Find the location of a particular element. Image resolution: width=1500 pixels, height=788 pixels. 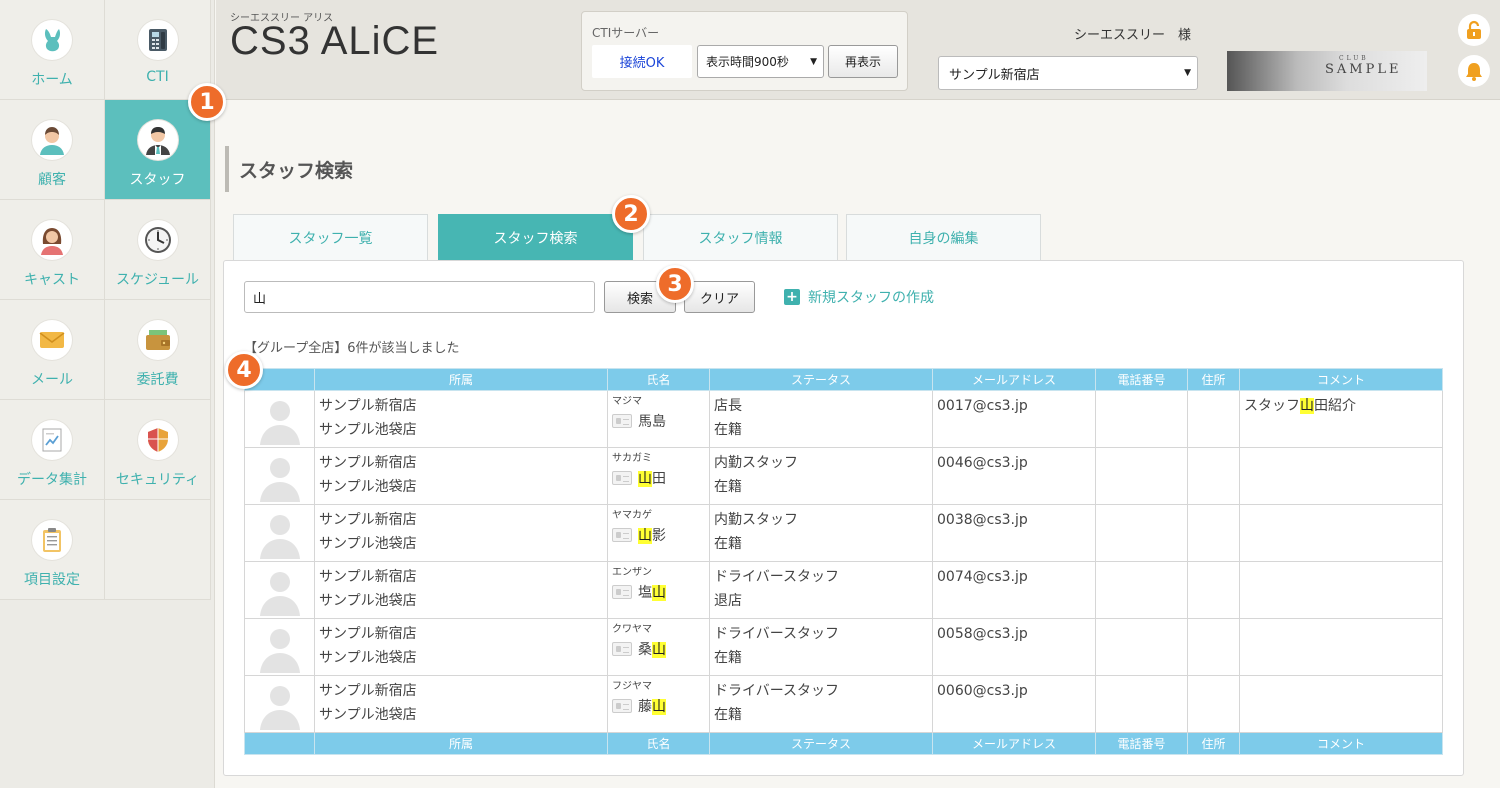

sidebar-item-cti: CTI is located at coordinates (158, 50).